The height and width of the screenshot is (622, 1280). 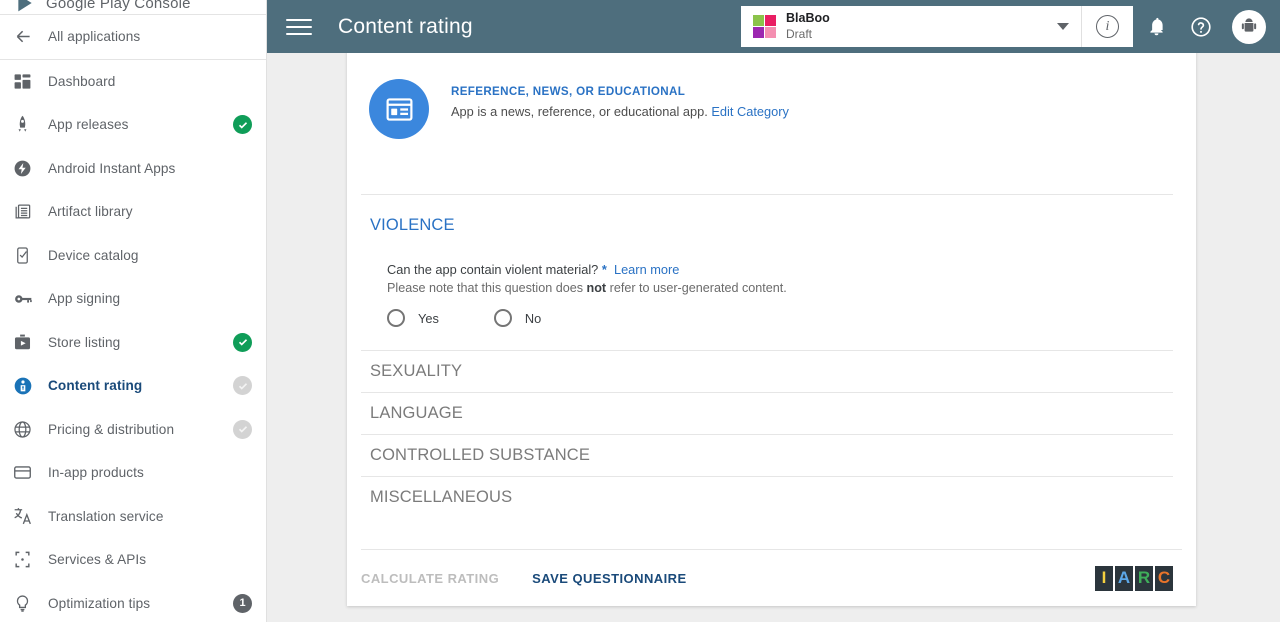 What do you see at coordinates (696, 288) in the screenshot?
I see `note-suffix: refer to user-generated content.` at bounding box center [696, 288].